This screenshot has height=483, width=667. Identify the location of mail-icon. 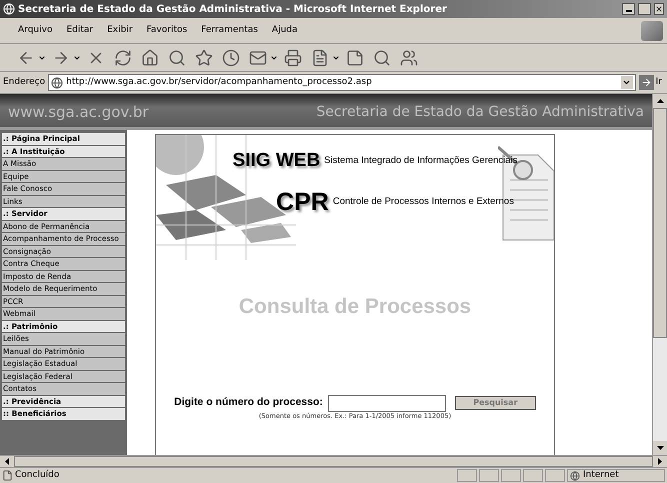
(258, 57).